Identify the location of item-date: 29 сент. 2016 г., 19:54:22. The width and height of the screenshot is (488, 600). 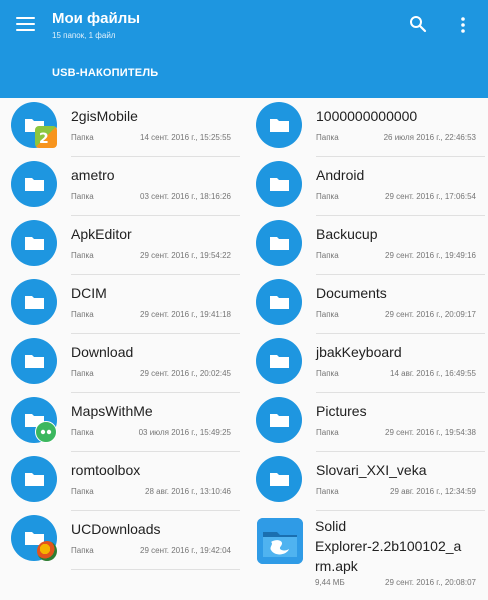
(185, 255).